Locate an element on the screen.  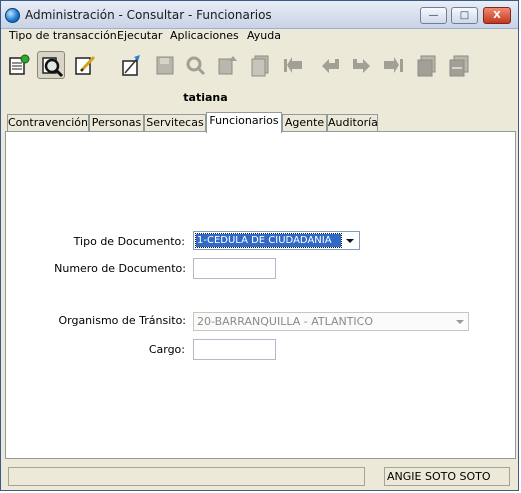
previous-record-button is located at coordinates (331, 65).